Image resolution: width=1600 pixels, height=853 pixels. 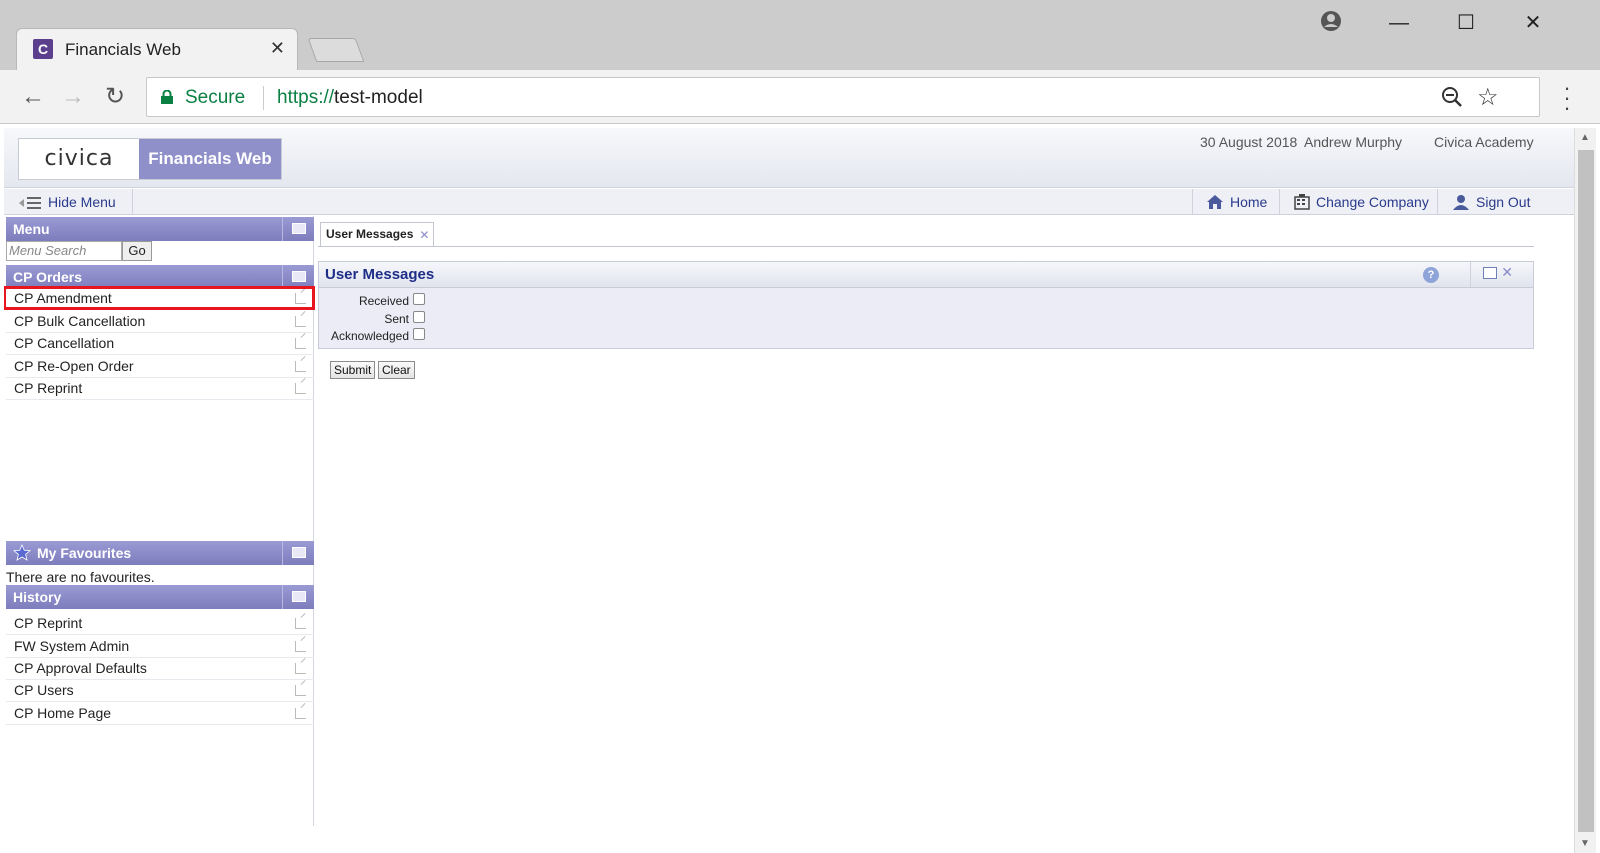 I want to click on civica-favicon-icon: C, so click(x=43, y=49).